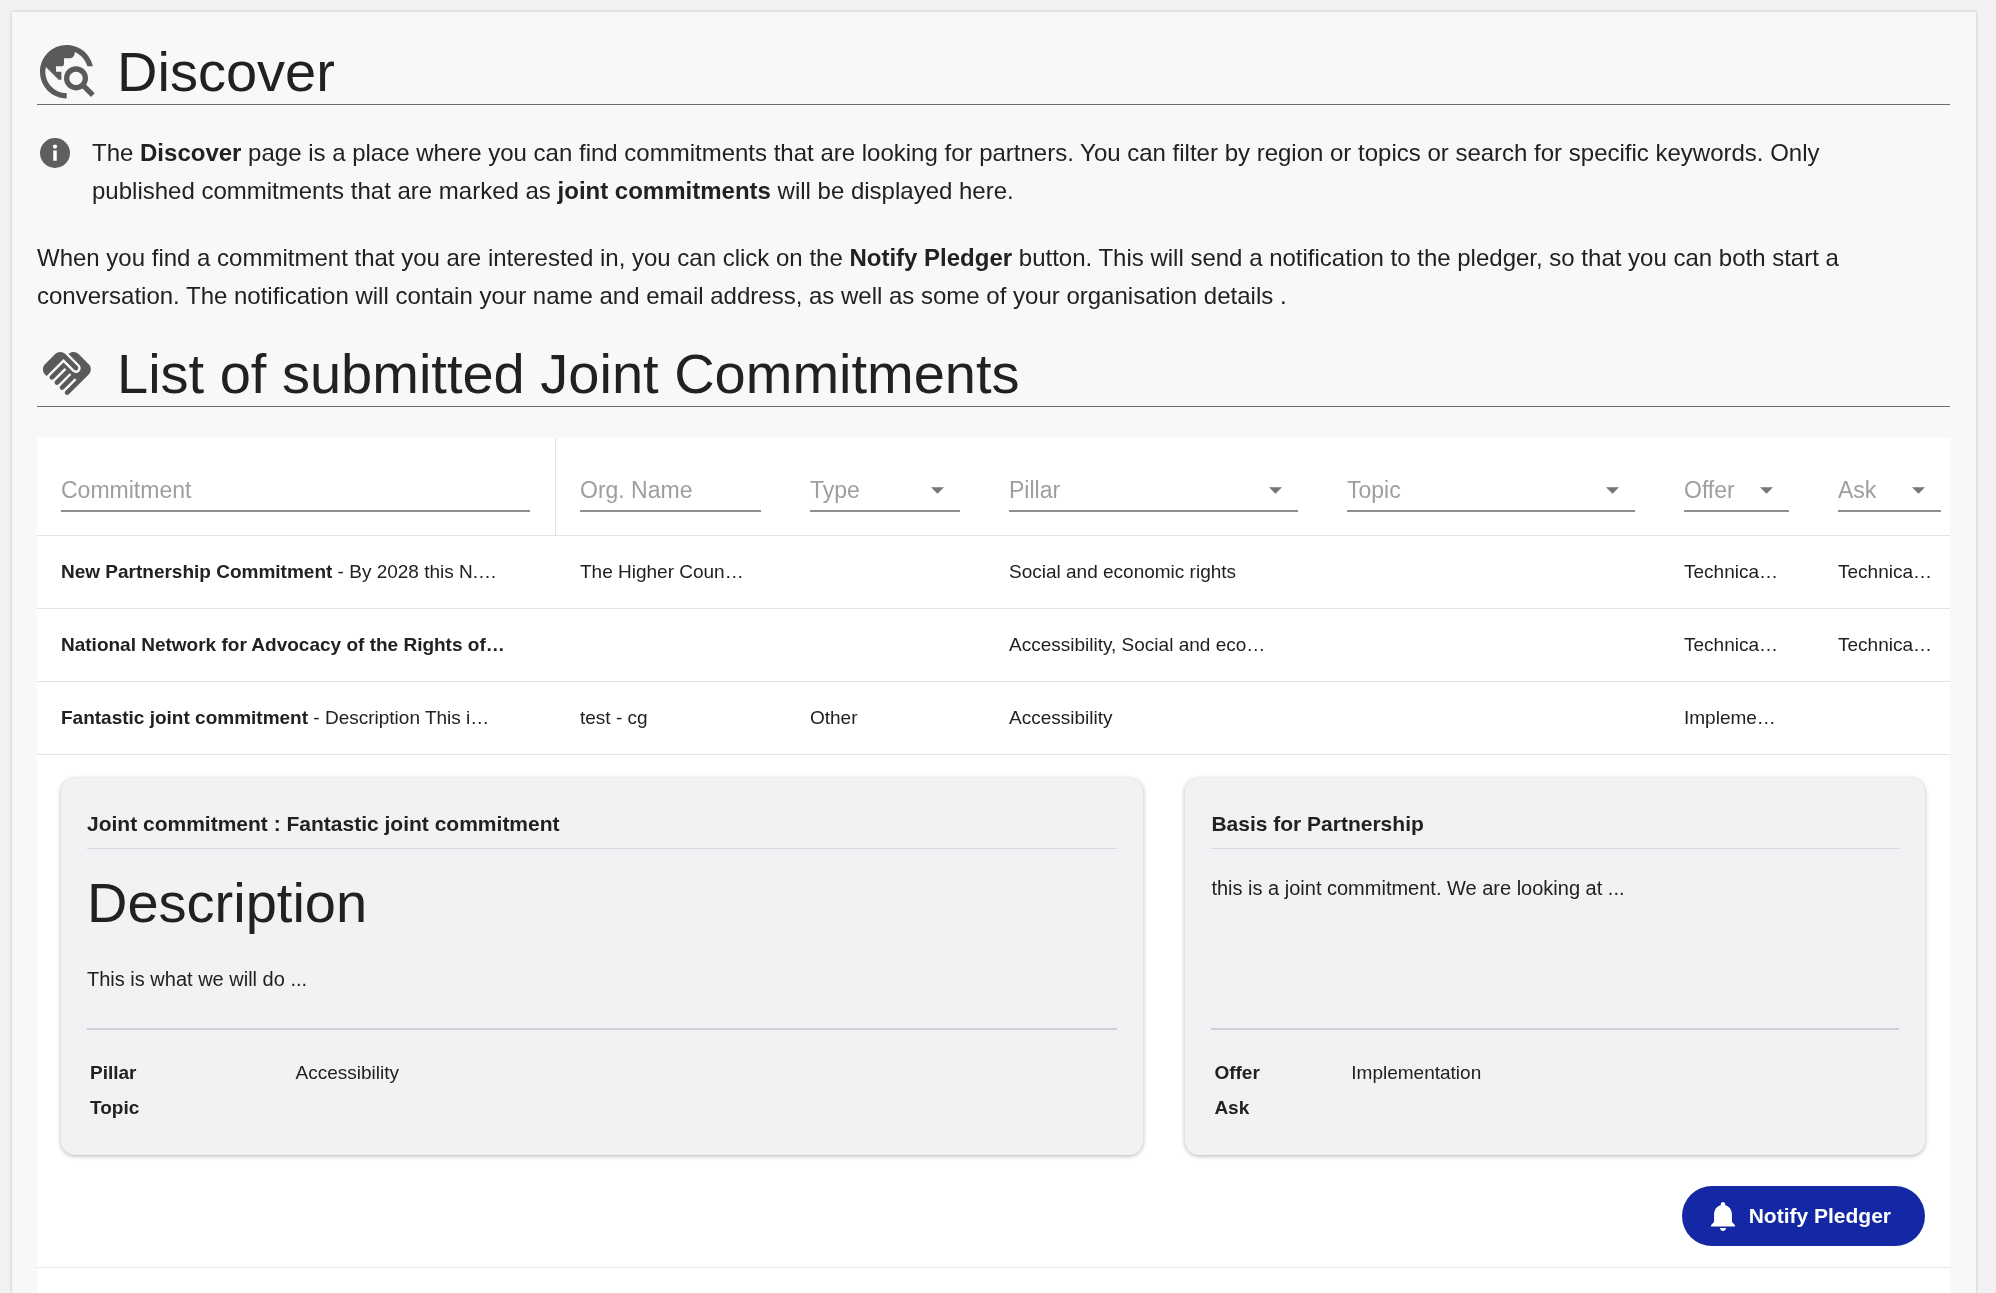 The width and height of the screenshot is (1996, 1293). Describe the element at coordinates (67, 72) in the screenshot. I see `globe-search-icon` at that location.